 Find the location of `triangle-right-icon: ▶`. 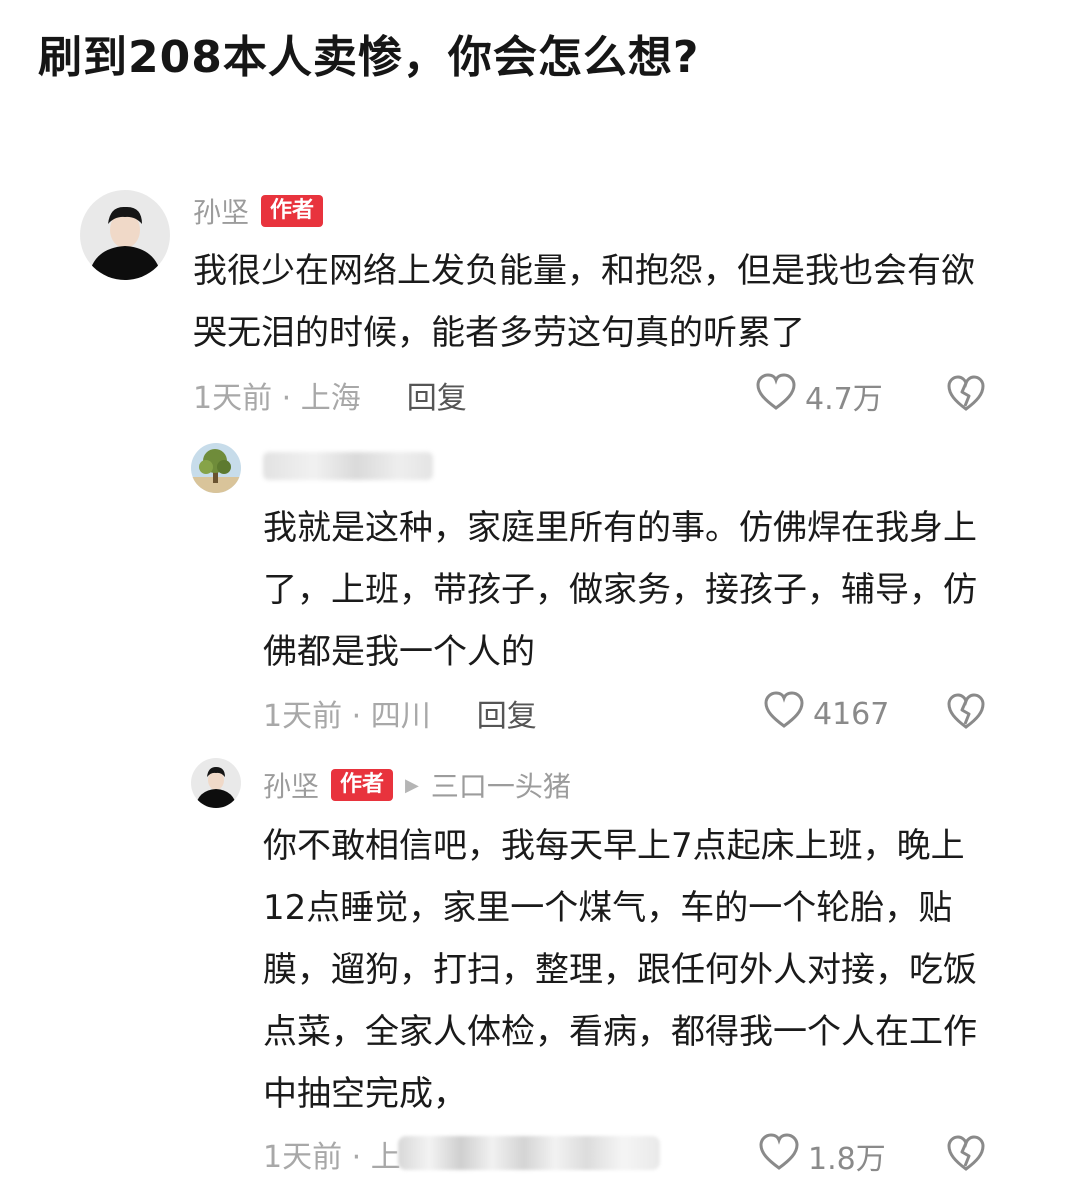

triangle-right-icon: ▶ is located at coordinates (412, 785).